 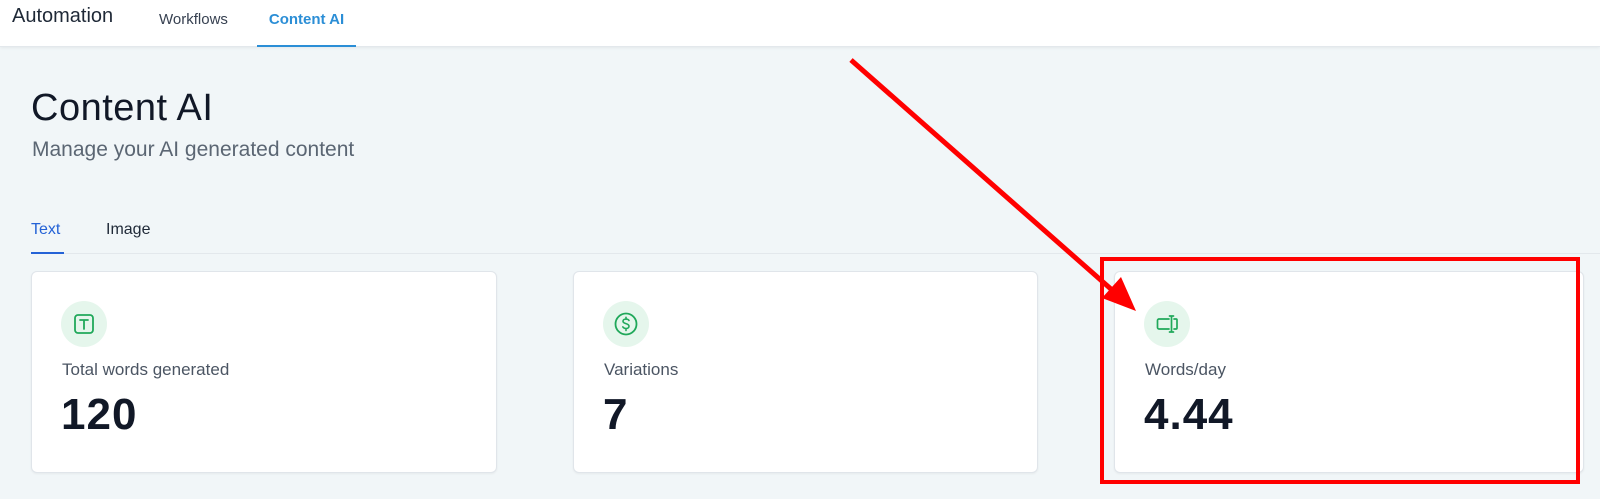 I want to click on tab-image: Image, so click(x=128, y=237).